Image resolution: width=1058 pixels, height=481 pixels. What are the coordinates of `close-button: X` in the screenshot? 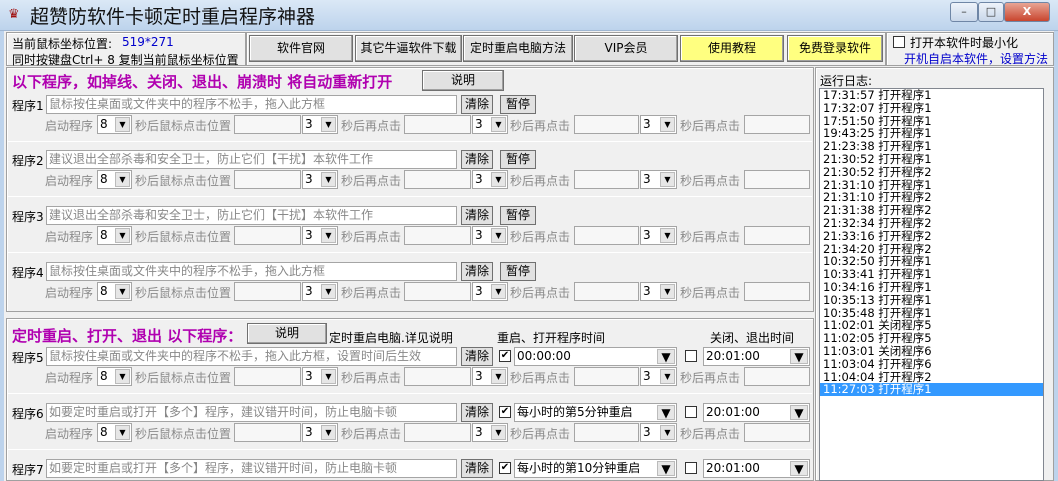 It's located at (1027, 12).